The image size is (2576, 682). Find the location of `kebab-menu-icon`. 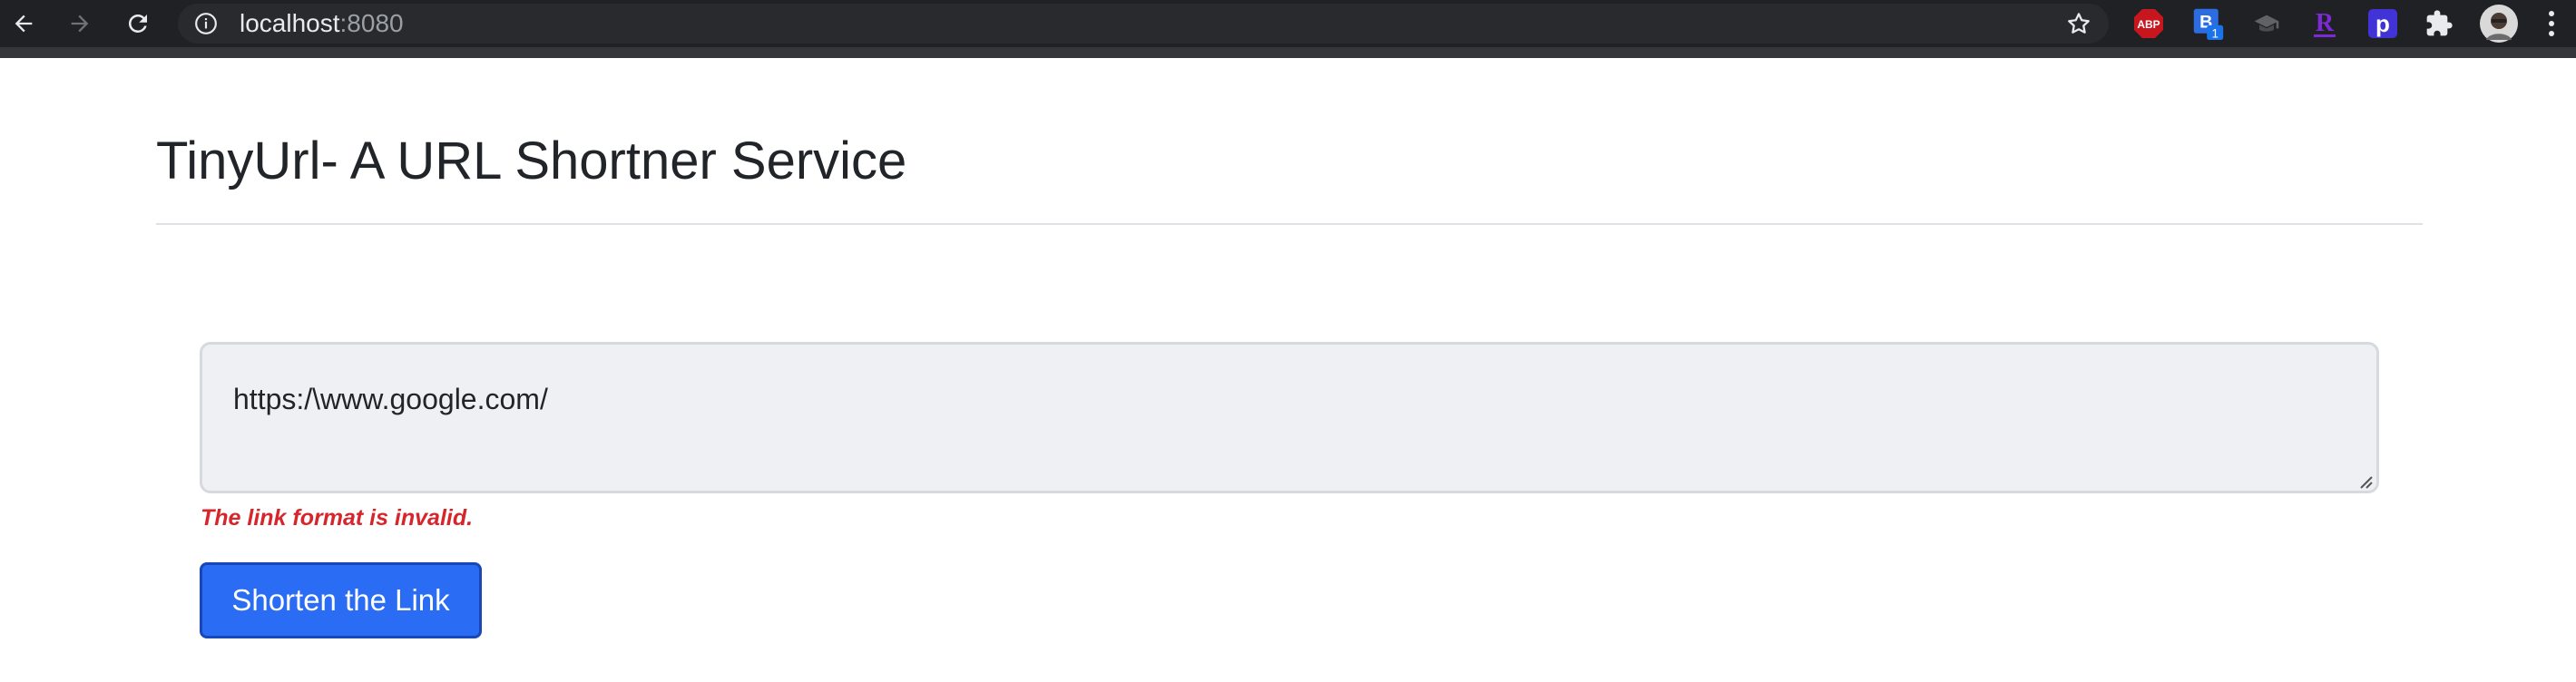

kebab-menu-icon is located at coordinates (2551, 23).